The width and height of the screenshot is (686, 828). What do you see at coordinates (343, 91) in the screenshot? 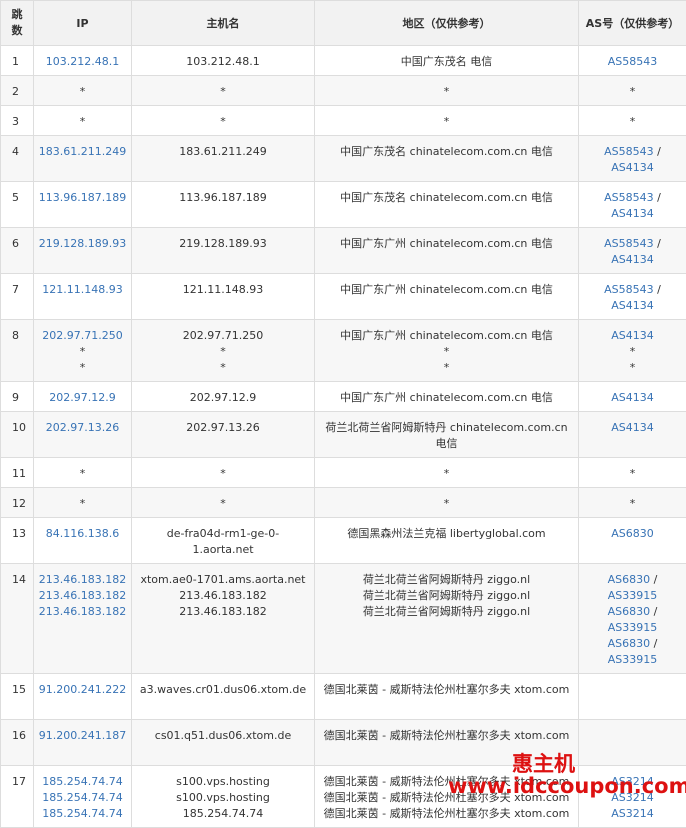
I see `table-row: 2****` at bounding box center [343, 91].